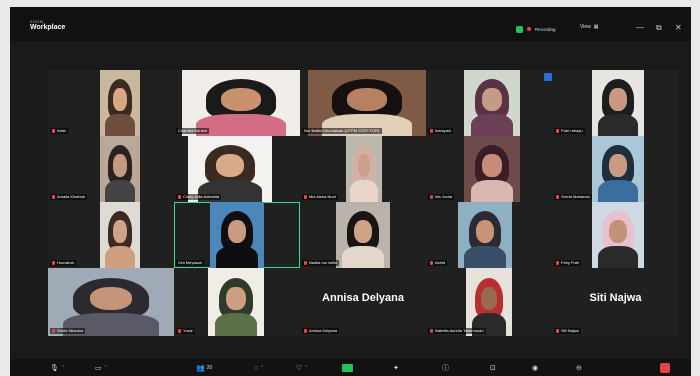 Image resolution: width=700 pixels, height=376 pixels. What do you see at coordinates (589, 27) in the screenshot?
I see `view-button: View ▦` at bounding box center [589, 27].